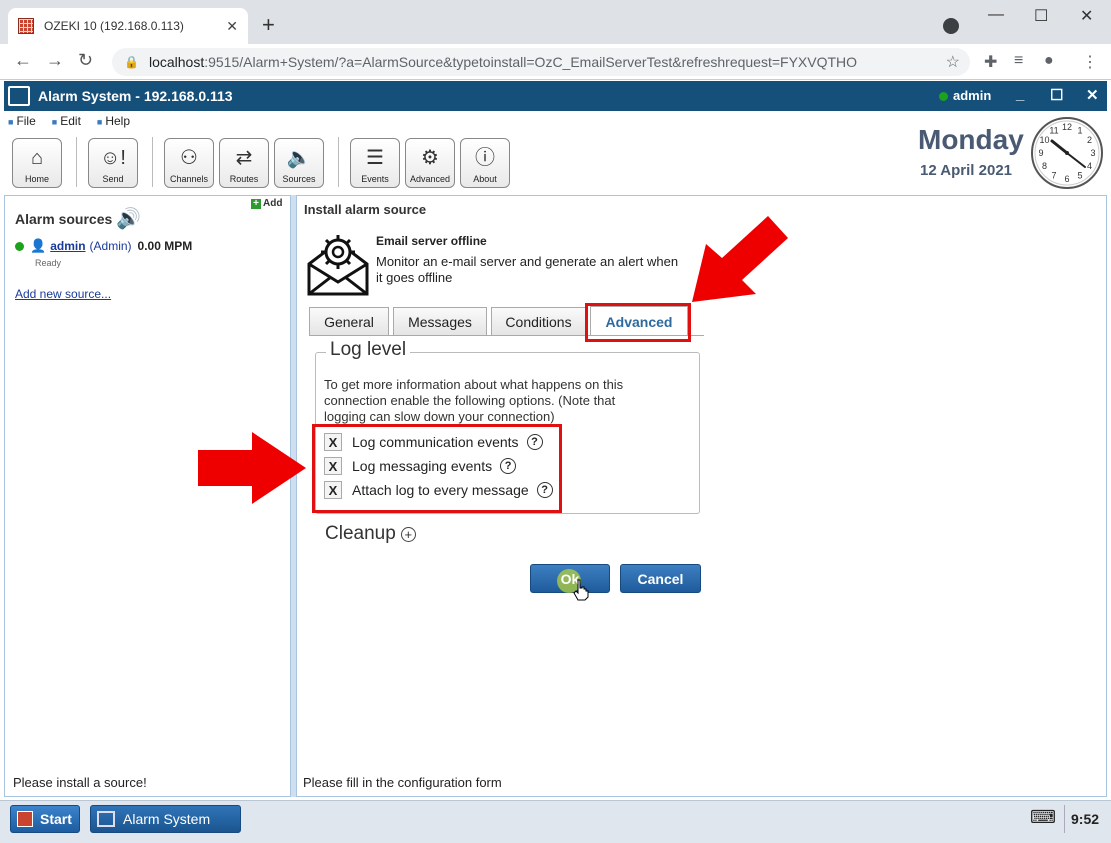 Image resolution: width=1111 pixels, height=843 pixels. I want to click on menu-help: ■ Help, so click(113, 121).